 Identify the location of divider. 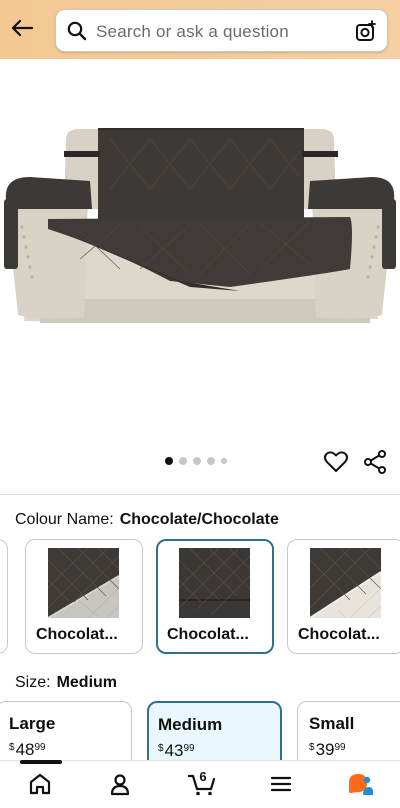
(200, 494).